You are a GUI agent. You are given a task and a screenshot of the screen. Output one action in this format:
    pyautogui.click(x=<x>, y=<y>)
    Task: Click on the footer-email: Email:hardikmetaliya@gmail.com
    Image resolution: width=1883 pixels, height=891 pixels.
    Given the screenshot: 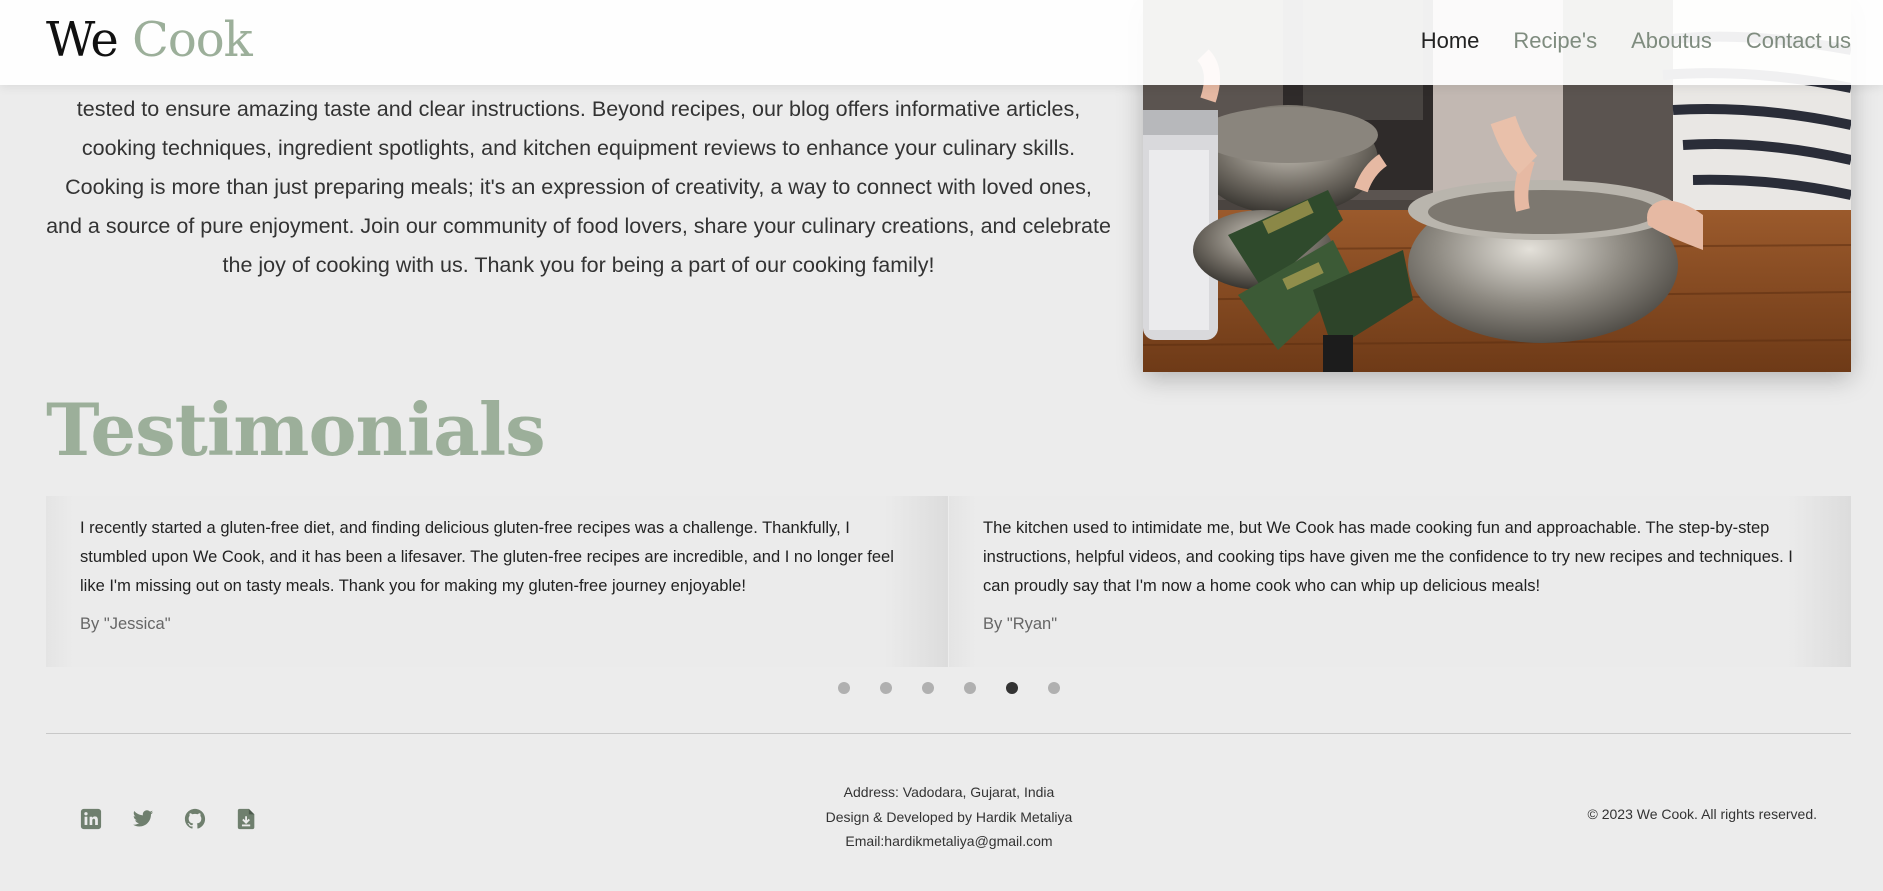 What is the action you would take?
    pyautogui.click(x=949, y=841)
    